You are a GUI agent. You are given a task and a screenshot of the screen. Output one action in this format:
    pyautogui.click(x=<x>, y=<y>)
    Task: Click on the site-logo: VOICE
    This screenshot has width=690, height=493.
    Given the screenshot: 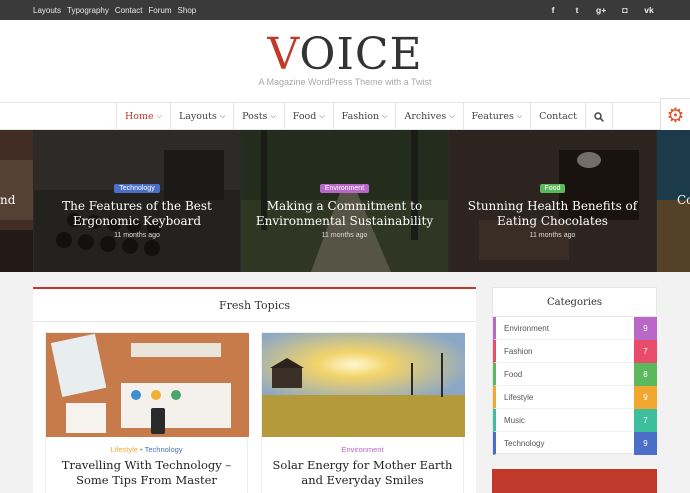 What is the action you would take?
    pyautogui.click(x=345, y=55)
    